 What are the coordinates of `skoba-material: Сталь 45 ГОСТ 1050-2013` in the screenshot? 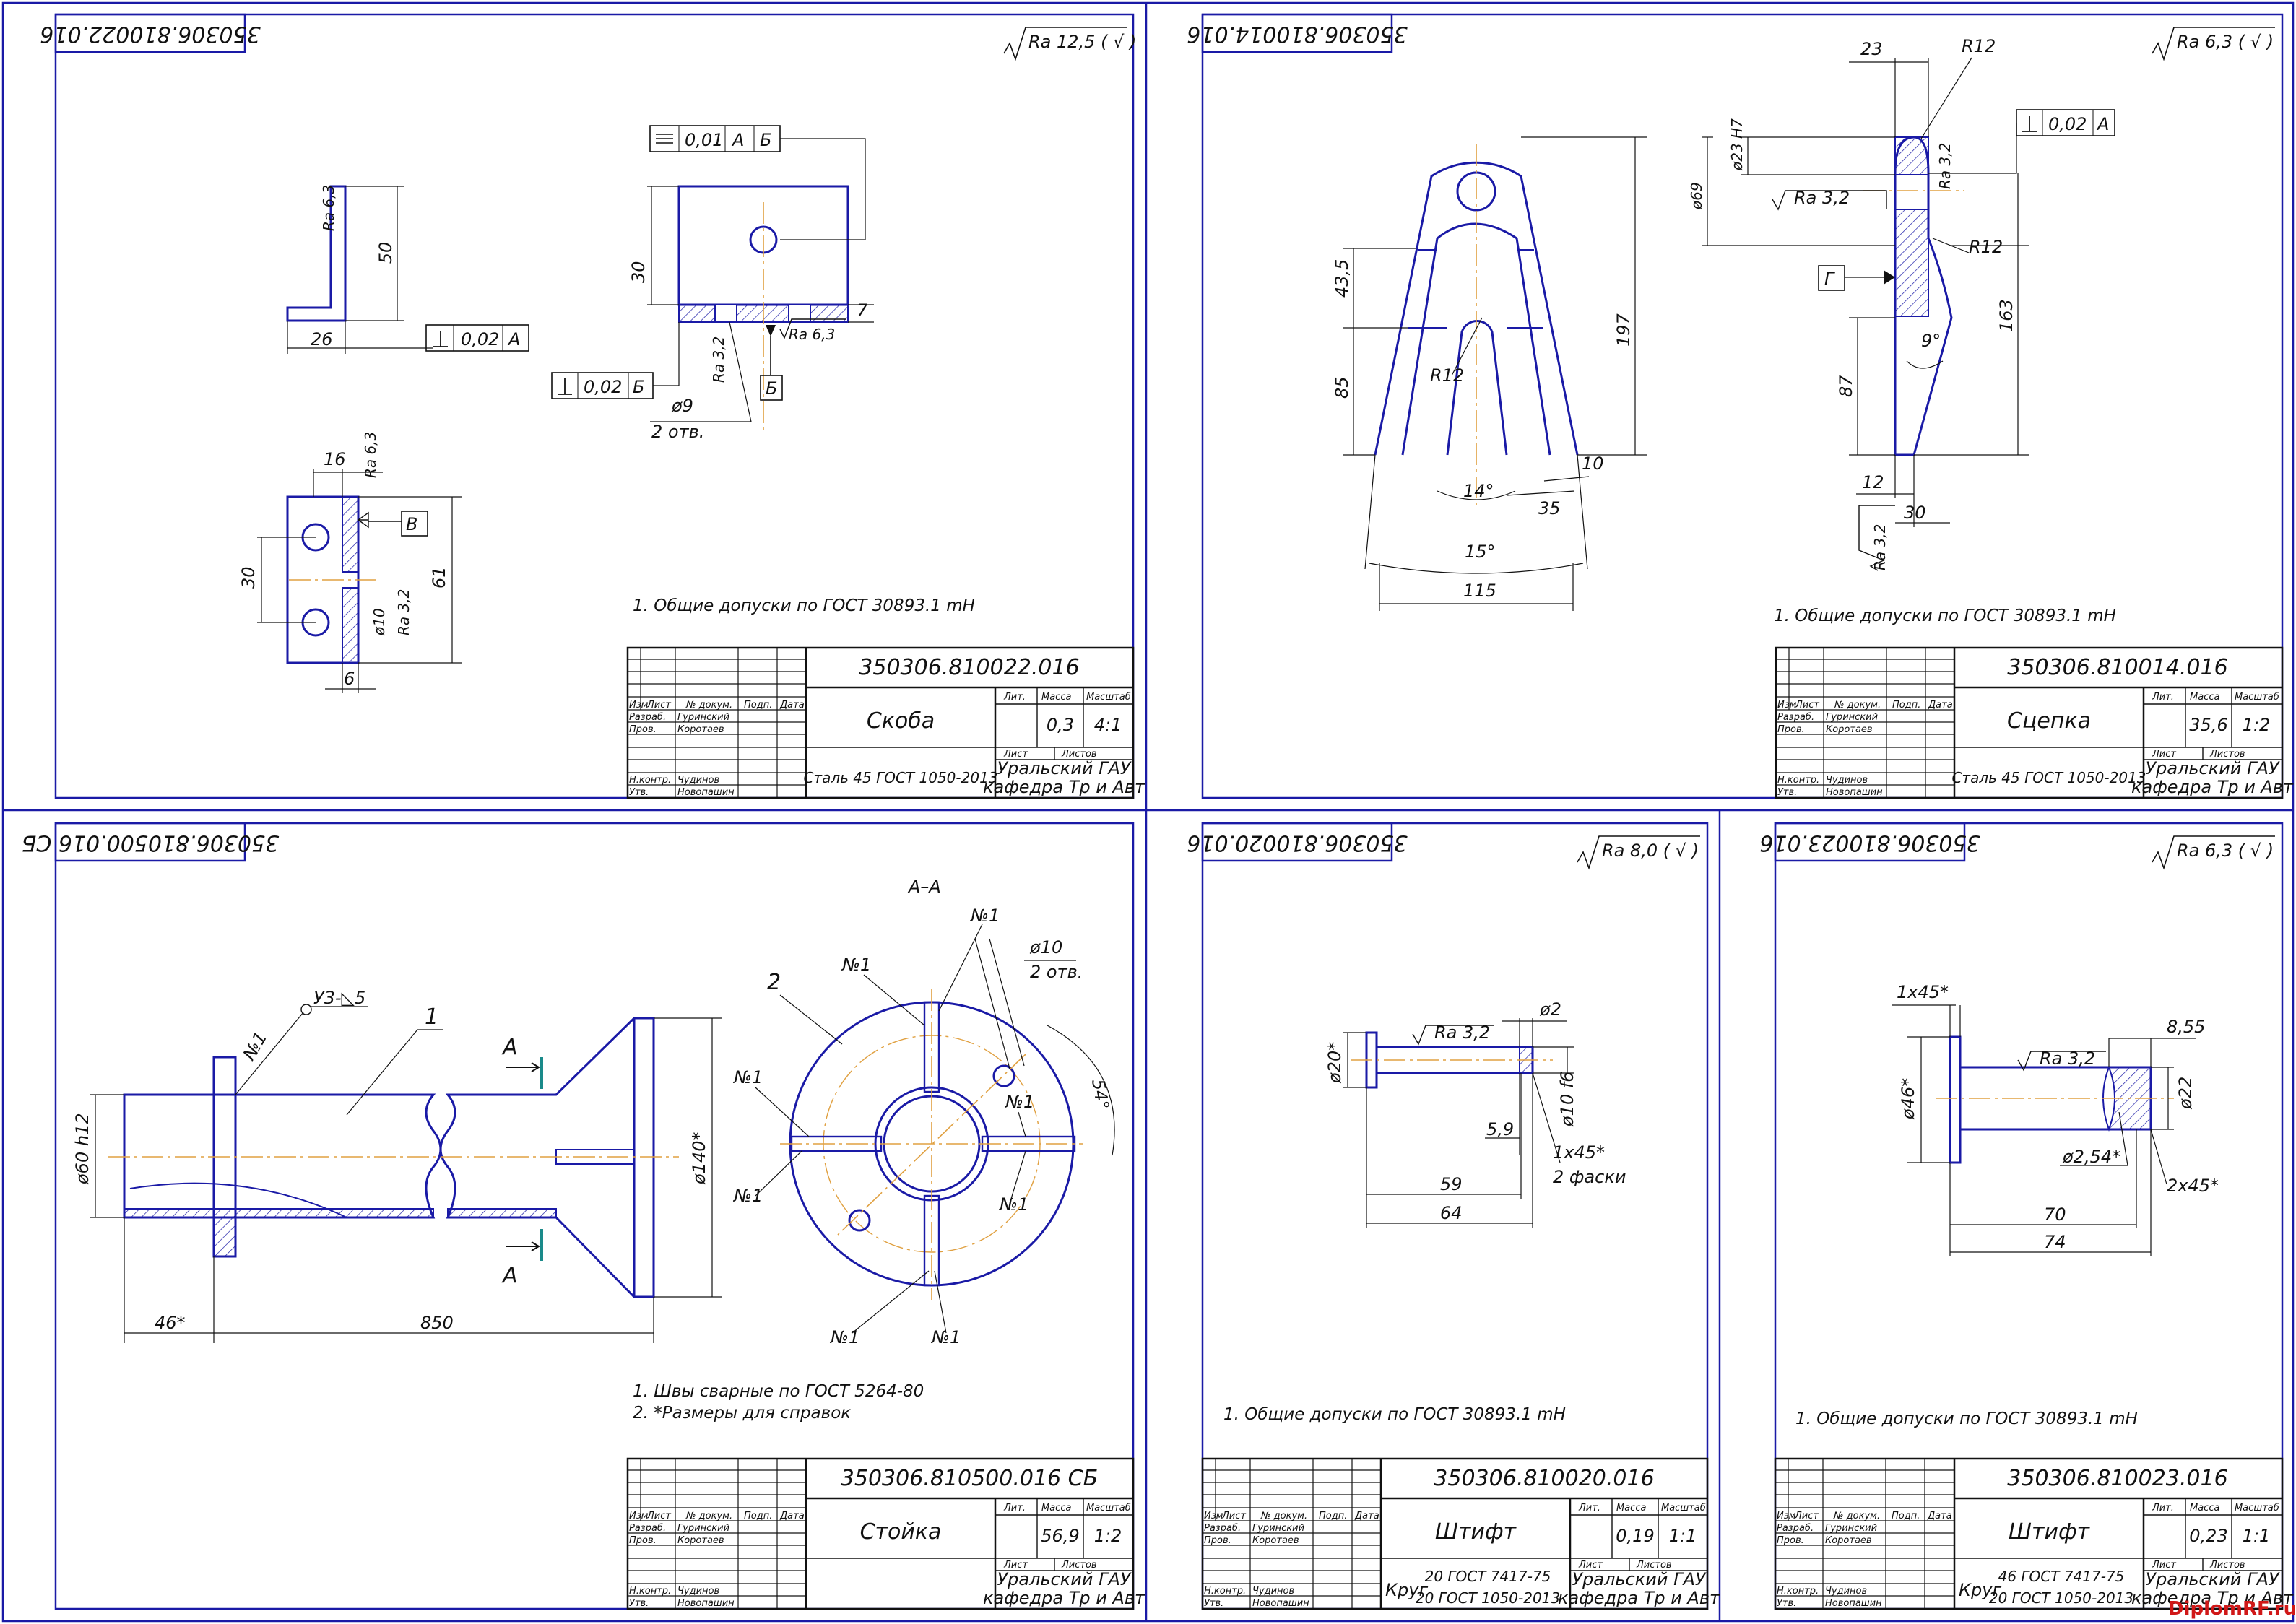 It's located at (900, 777).